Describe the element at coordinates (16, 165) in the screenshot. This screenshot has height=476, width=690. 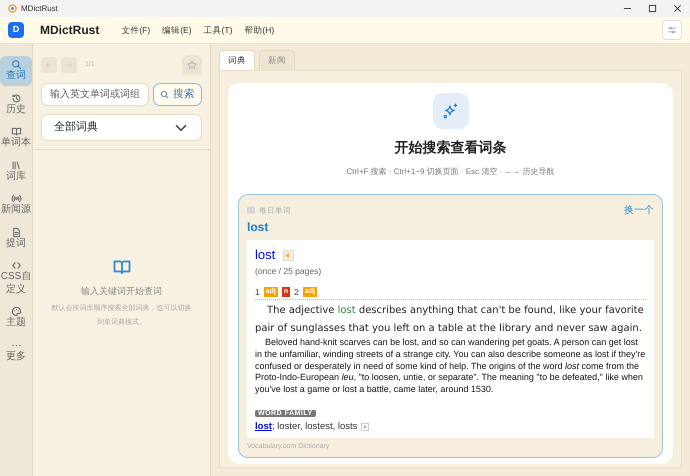
I see `bars-icon` at that location.